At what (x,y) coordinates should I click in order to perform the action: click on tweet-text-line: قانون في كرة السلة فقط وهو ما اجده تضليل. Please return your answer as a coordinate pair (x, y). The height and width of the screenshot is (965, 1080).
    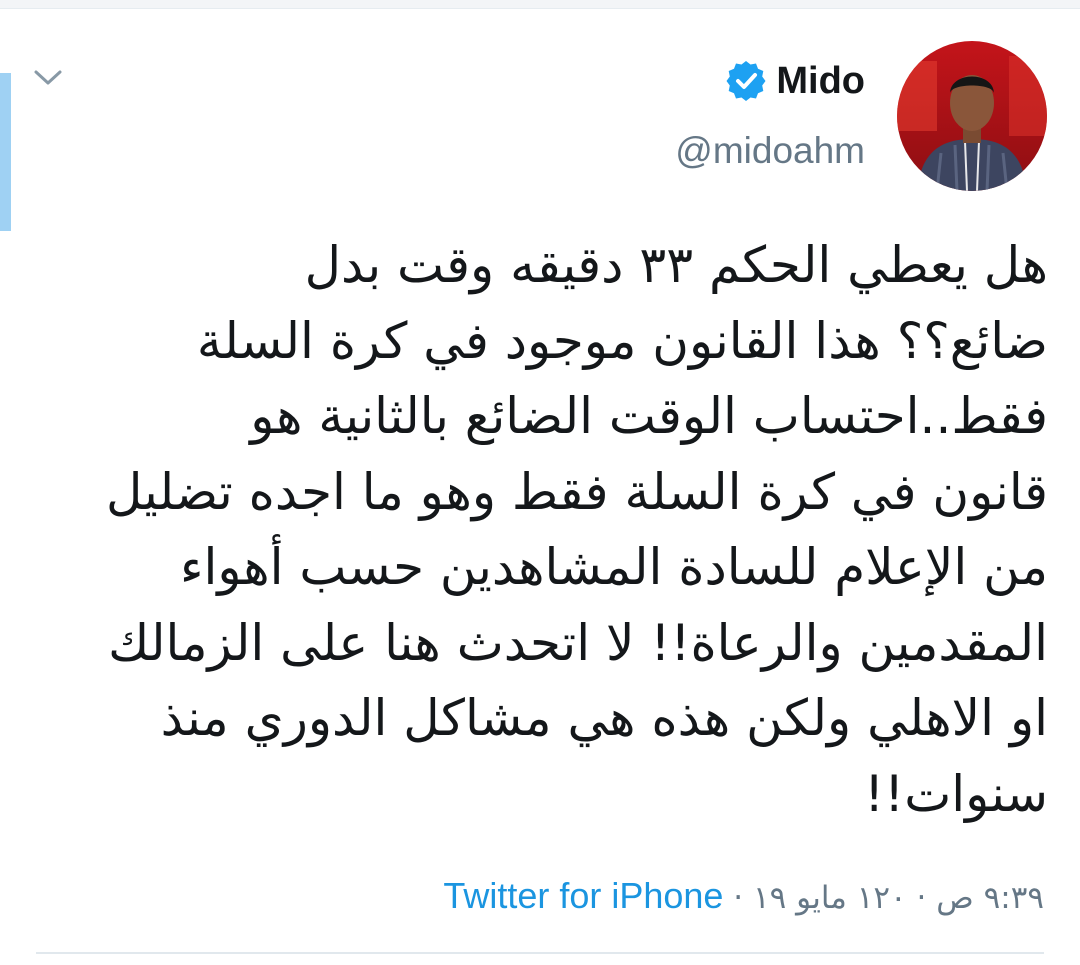
    Looking at the image, I should click on (576, 491).